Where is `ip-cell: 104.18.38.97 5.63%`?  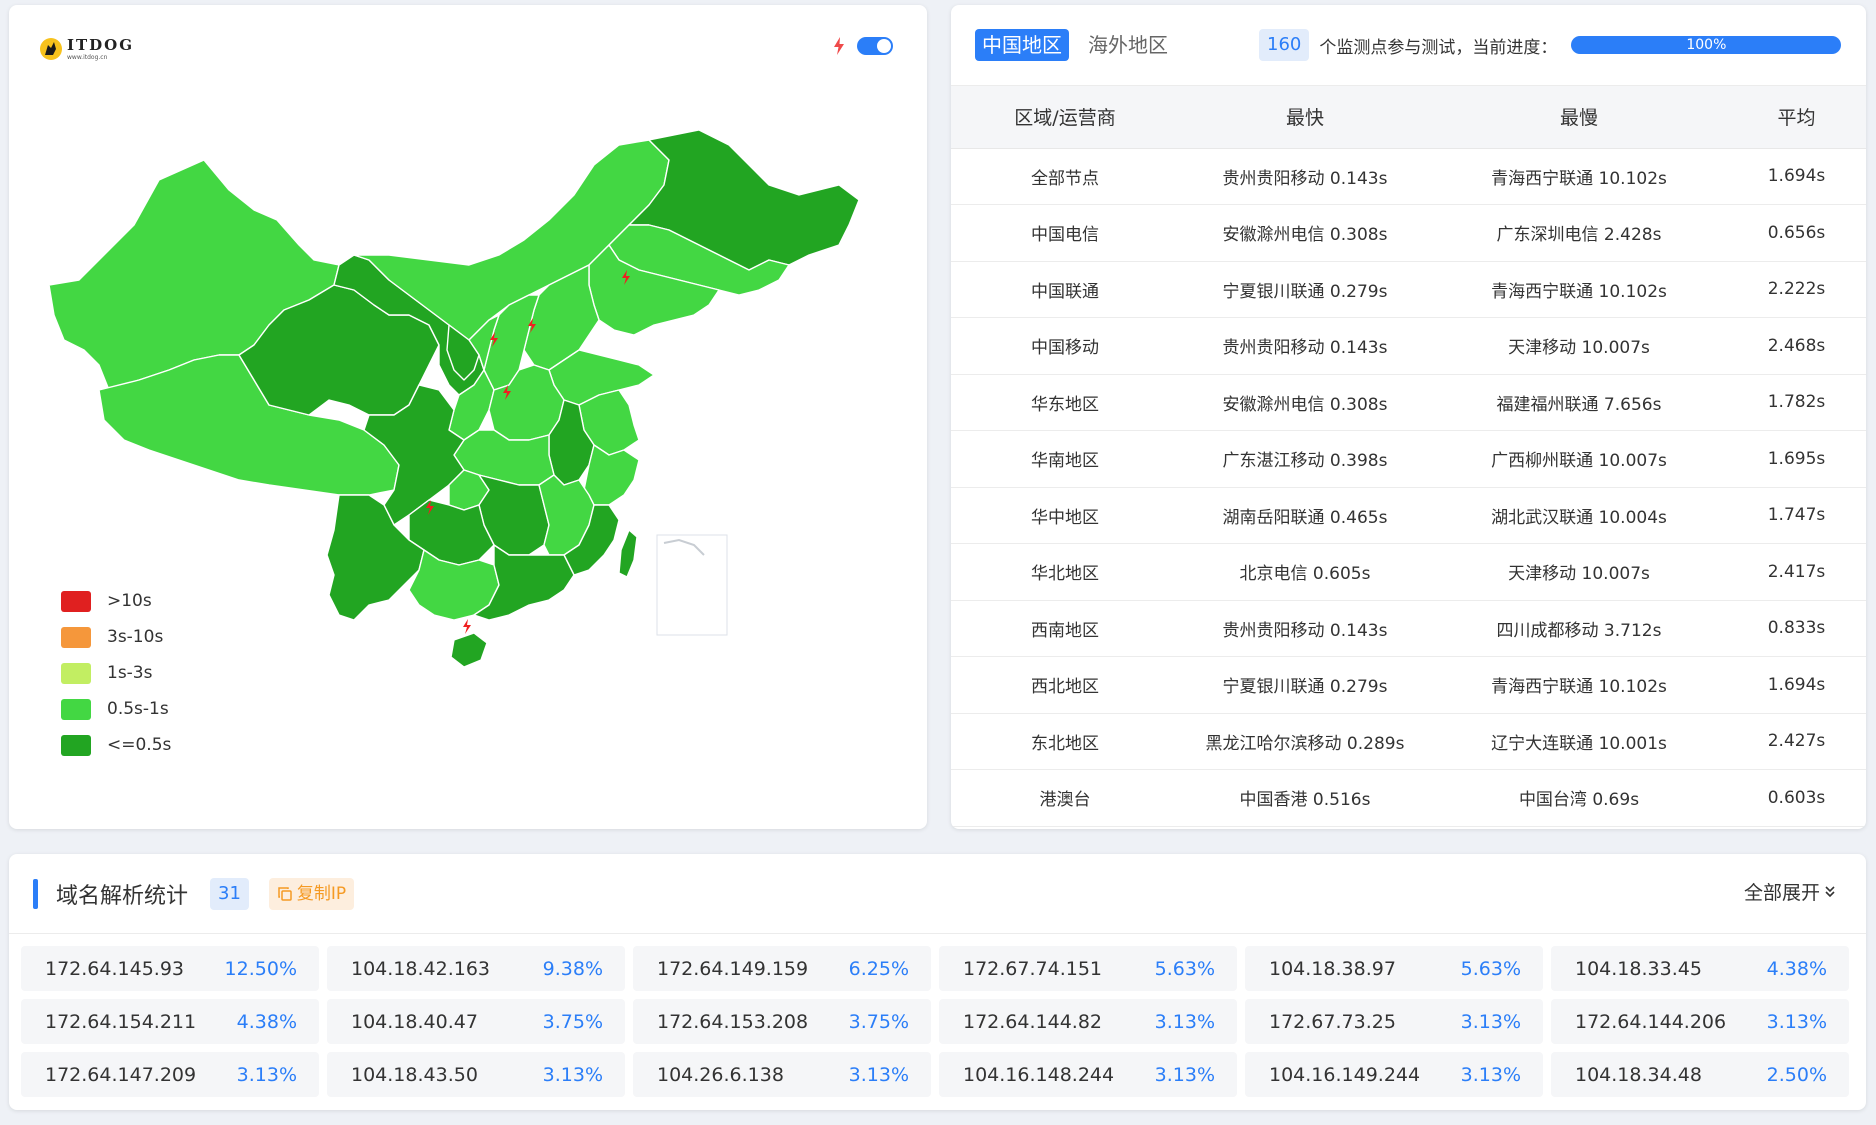
ip-cell: 104.18.38.97 5.63% is located at coordinates (1394, 968).